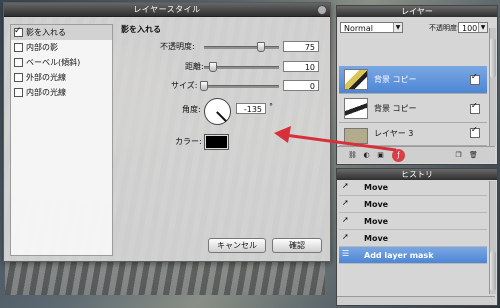 Image resolution: width=500 pixels, height=308 pixels. I want to click on arrow-head, so click(282, 134).